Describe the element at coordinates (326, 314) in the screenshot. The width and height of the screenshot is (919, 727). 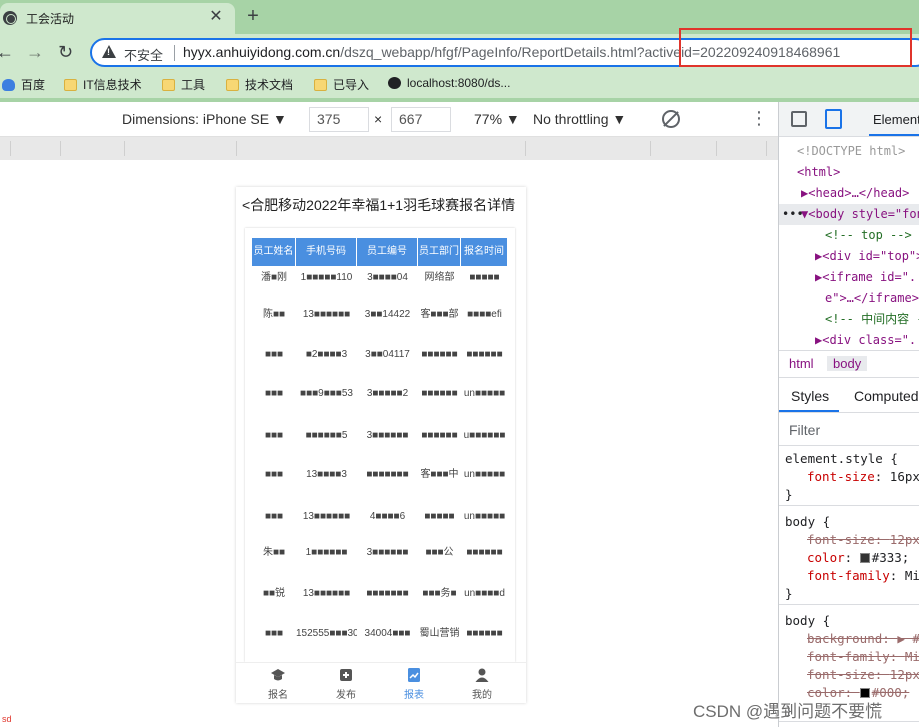
I see `table-cell: 13■■■■■■` at that location.